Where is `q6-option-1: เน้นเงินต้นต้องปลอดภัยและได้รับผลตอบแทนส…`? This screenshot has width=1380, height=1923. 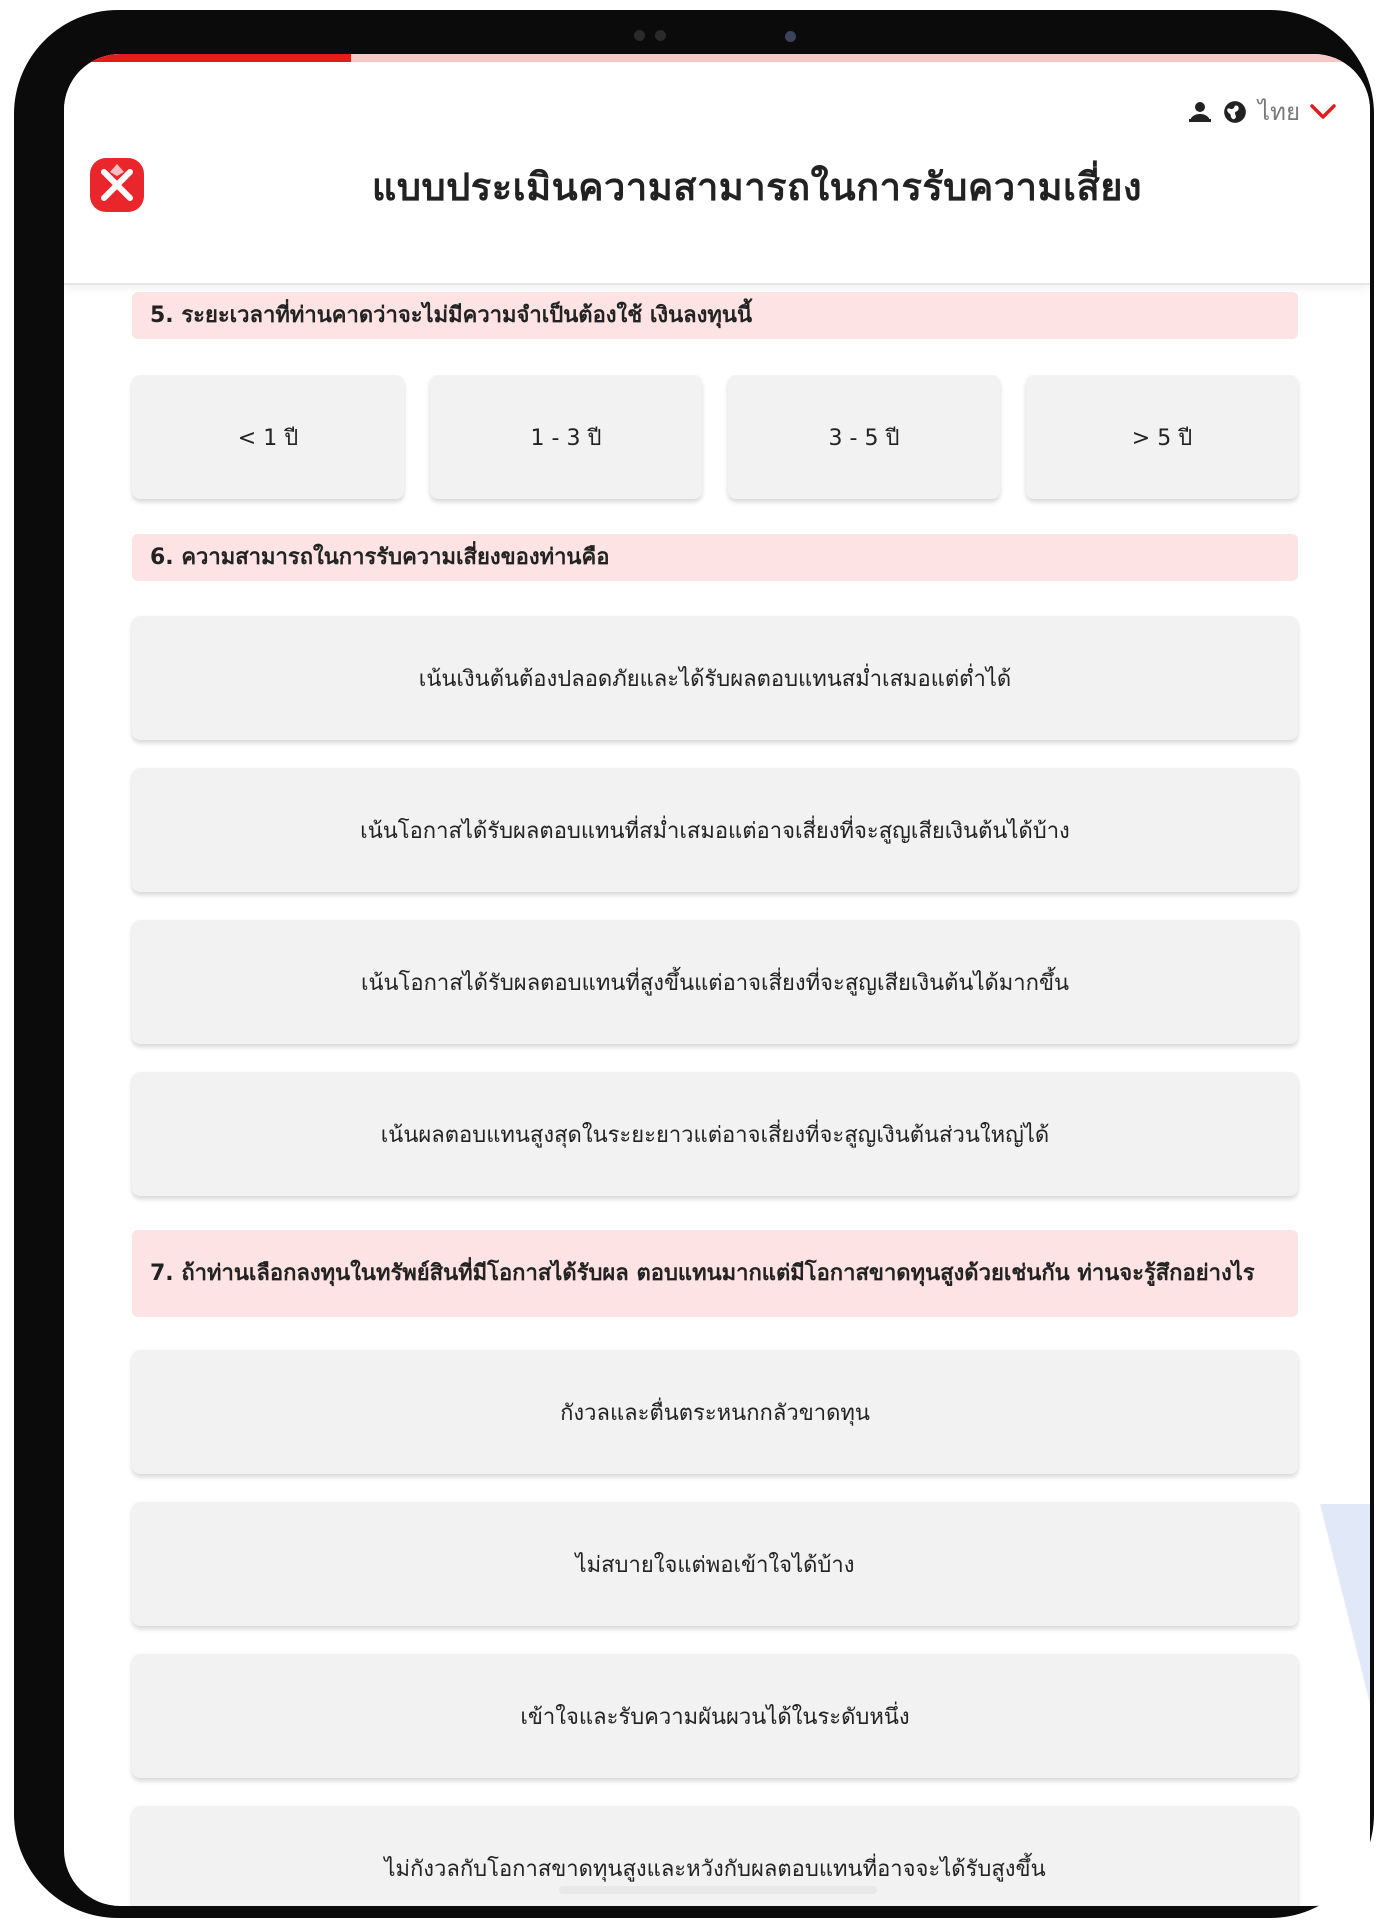 q6-option-1: เน้นเงินต้นต้องปลอดภัยและได้รับผลตอบแทนส… is located at coordinates (715, 678).